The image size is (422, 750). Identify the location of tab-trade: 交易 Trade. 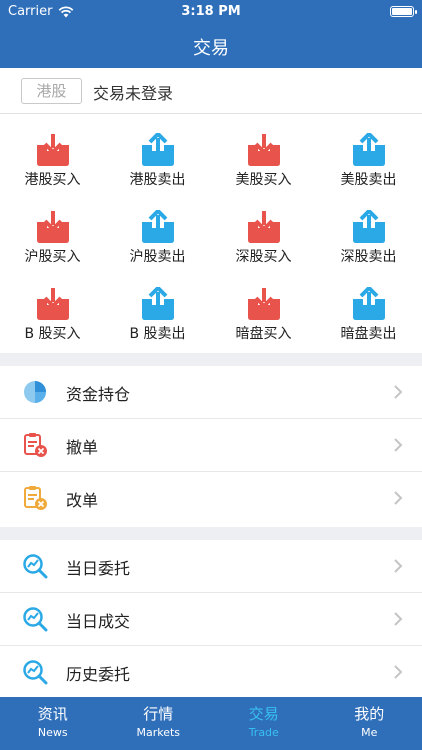
(264, 723).